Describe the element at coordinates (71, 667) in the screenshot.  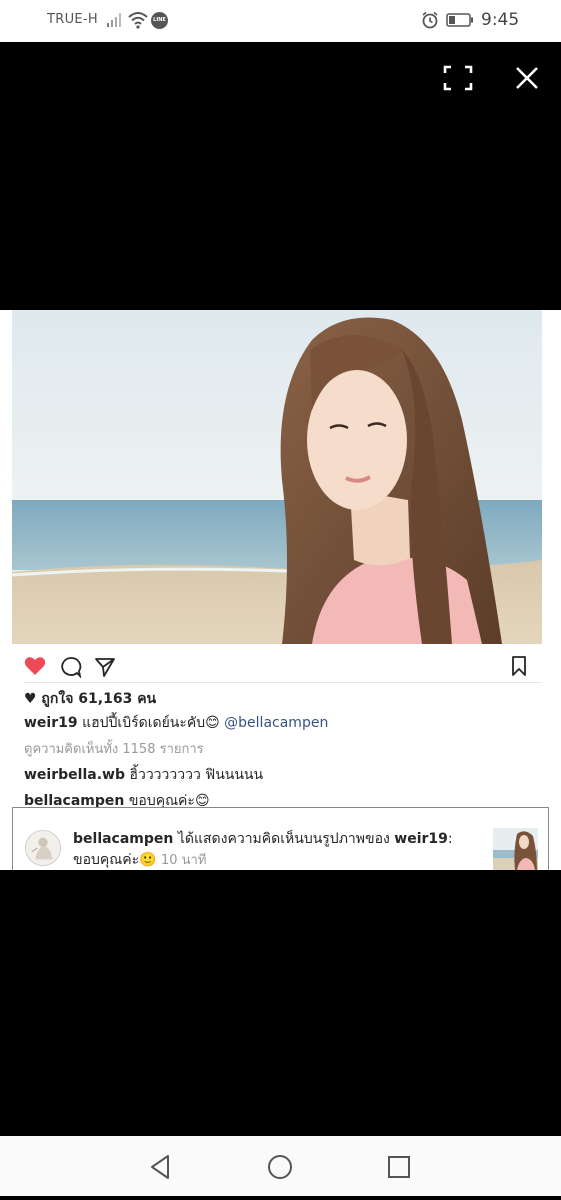
I see `comment-icon` at that location.